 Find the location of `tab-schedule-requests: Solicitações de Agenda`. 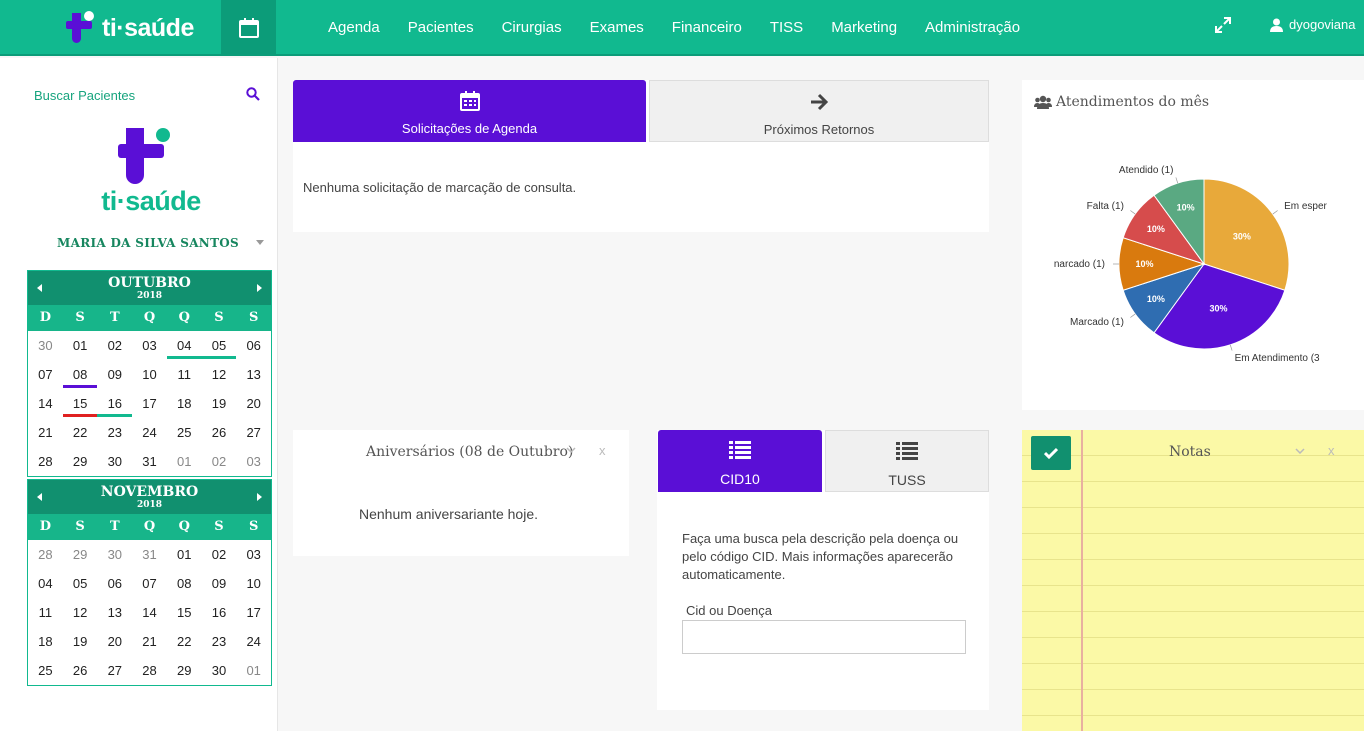

tab-schedule-requests: Solicitações de Agenda is located at coordinates (469, 111).